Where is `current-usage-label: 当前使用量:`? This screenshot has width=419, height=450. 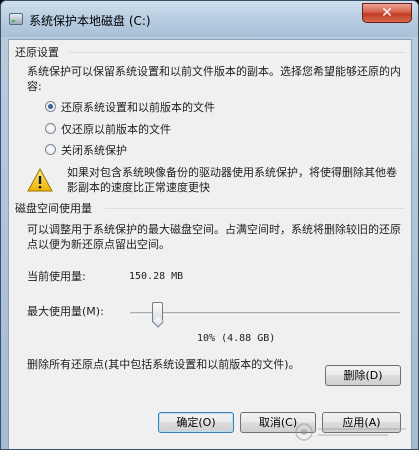
current-usage-label: 当前使用量: is located at coordinates (56, 276).